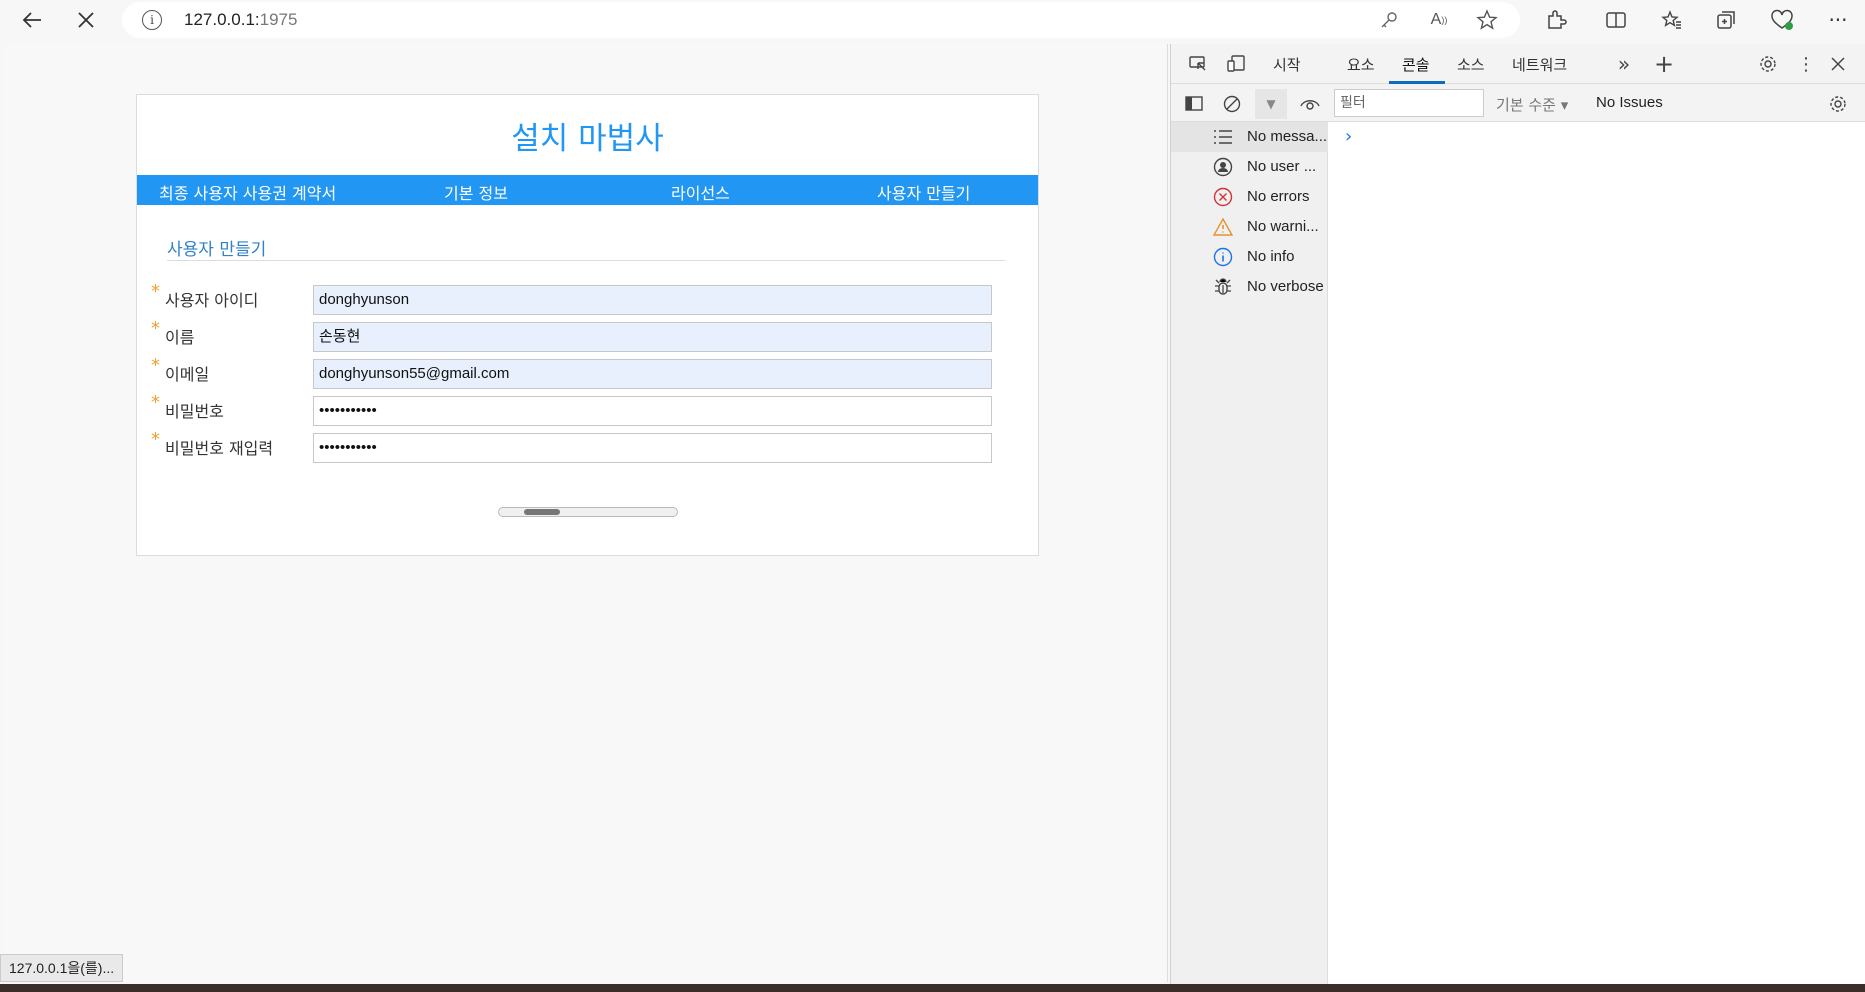  I want to click on taskbar-strip, so click(932, 988).